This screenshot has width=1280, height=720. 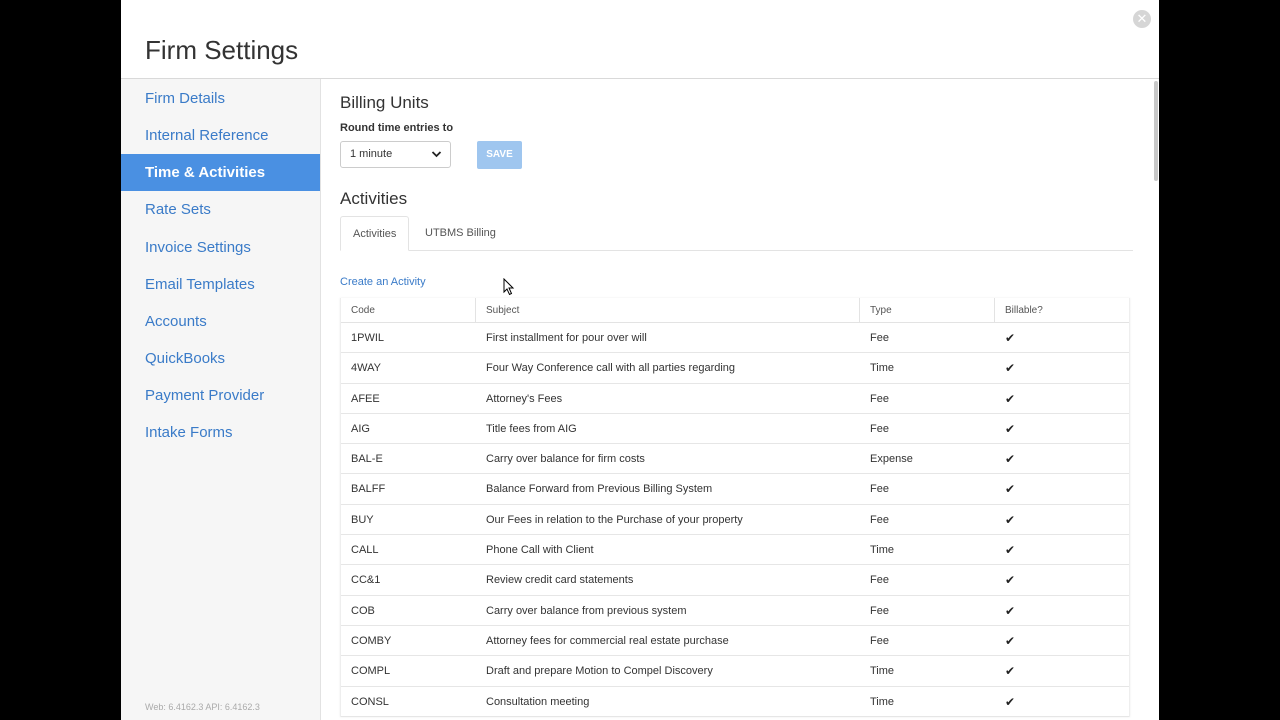 I want to click on cell-code: CALL, so click(x=365, y=550).